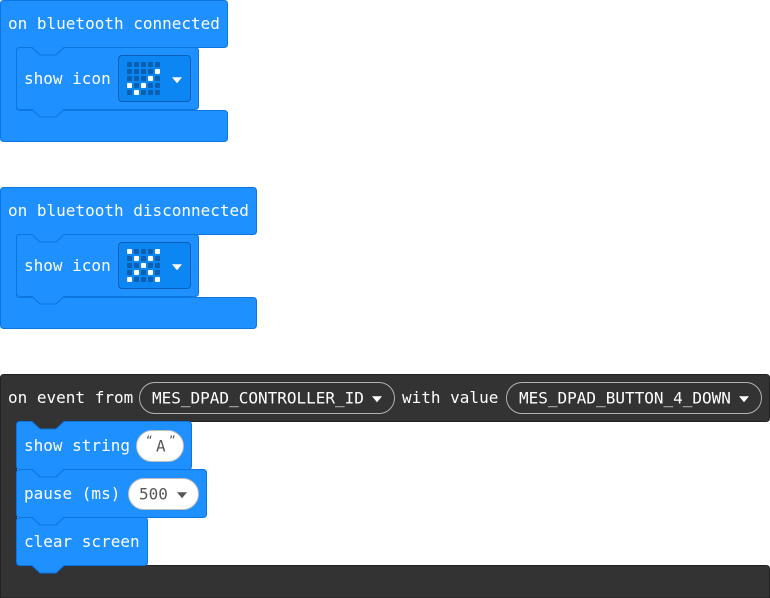 This screenshot has height=598, width=770. I want to click on bt-disconnected-icon-dropdown, so click(154, 265).